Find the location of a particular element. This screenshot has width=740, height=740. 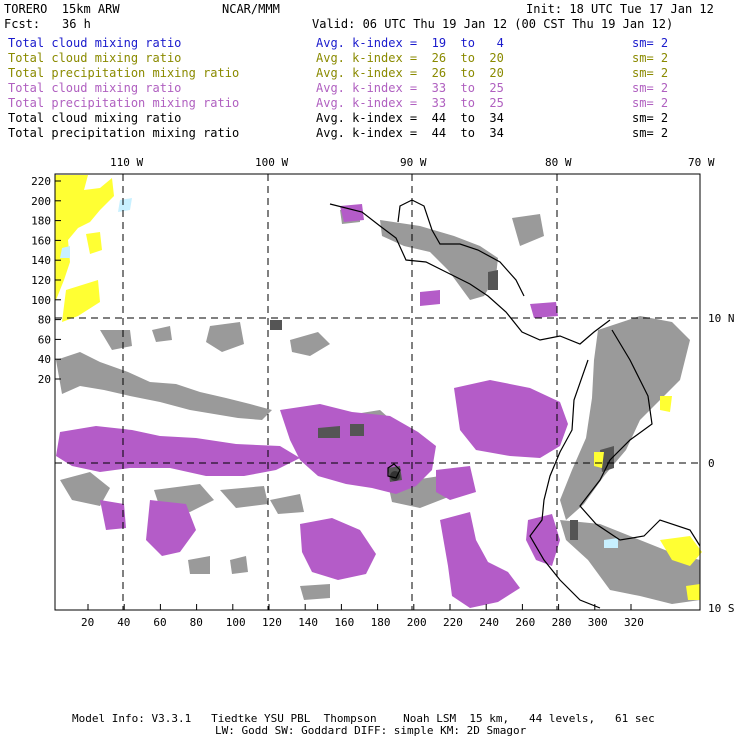

y-tick-label: 160 is located at coordinates (41, 240).